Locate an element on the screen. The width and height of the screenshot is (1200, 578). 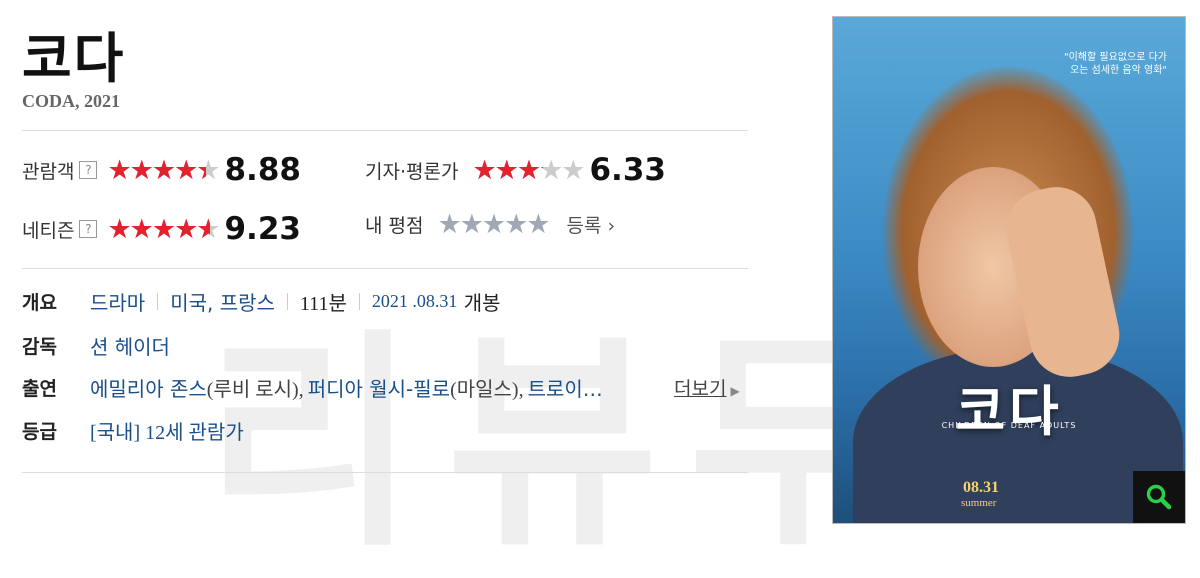
audience-label: 관람객 is located at coordinates (48, 171).